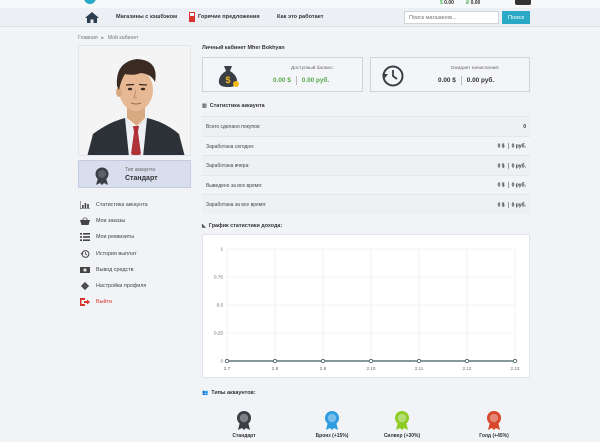 The height and width of the screenshot is (442, 600). Describe the element at coordinates (282, 81) in the screenshot. I see `available-balance-usd: 0.00 $` at that location.